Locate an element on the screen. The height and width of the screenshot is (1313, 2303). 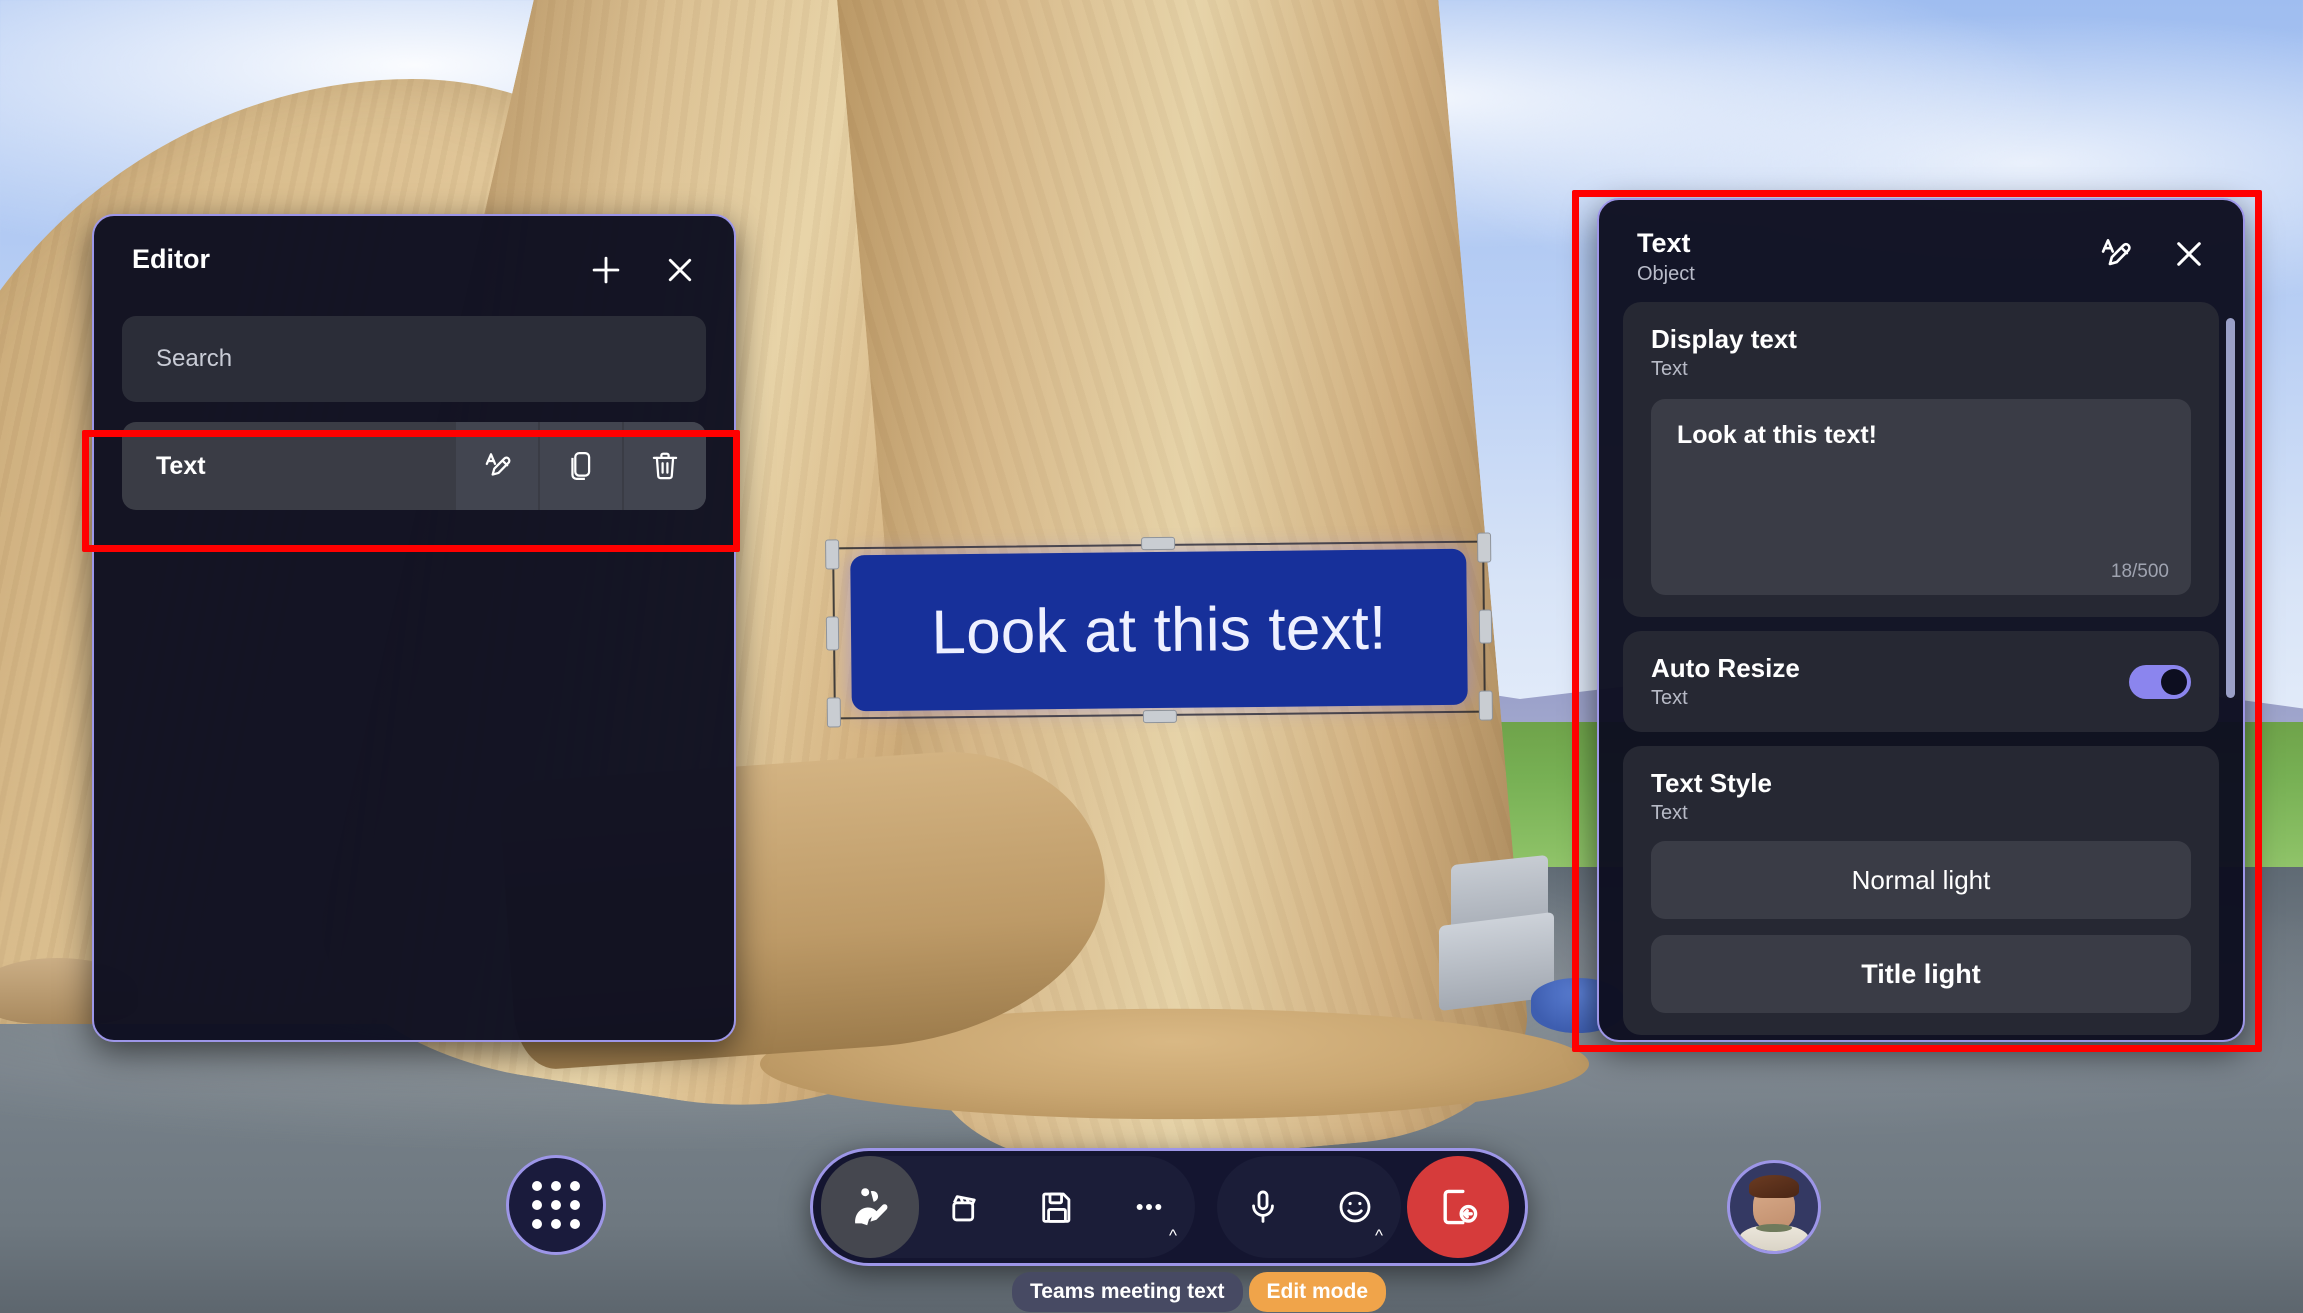
save-icon is located at coordinates (1057, 1207).